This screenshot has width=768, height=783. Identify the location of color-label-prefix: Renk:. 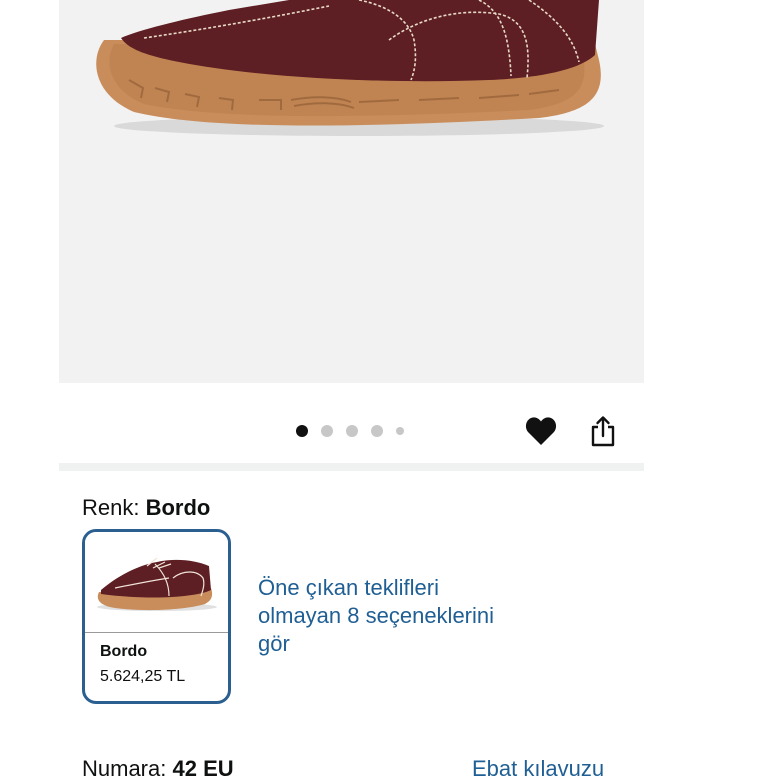
(114, 507).